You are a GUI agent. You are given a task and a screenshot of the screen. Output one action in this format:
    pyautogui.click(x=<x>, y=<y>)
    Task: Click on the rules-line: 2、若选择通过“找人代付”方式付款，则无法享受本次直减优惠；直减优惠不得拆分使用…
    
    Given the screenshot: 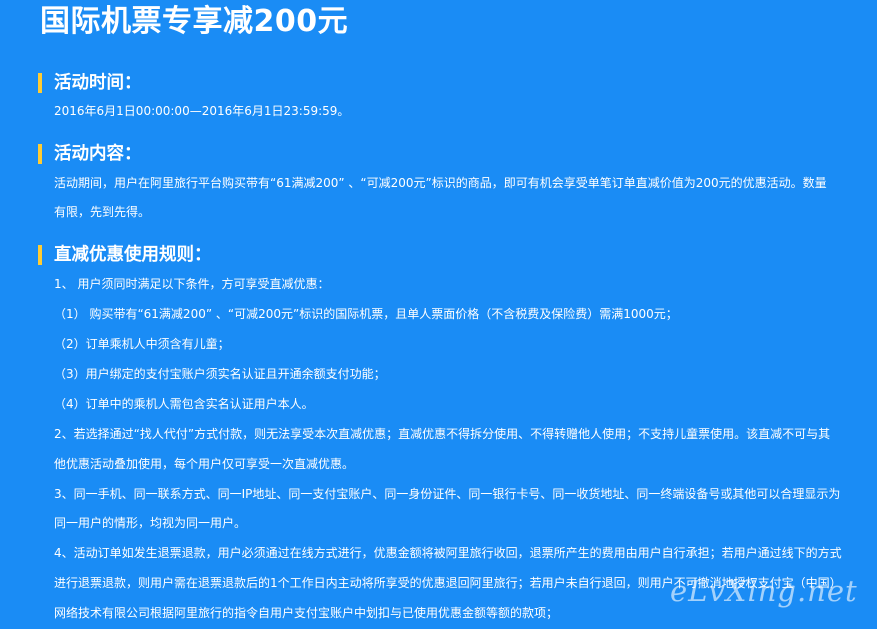 What is the action you would take?
    pyautogui.click(x=442, y=434)
    